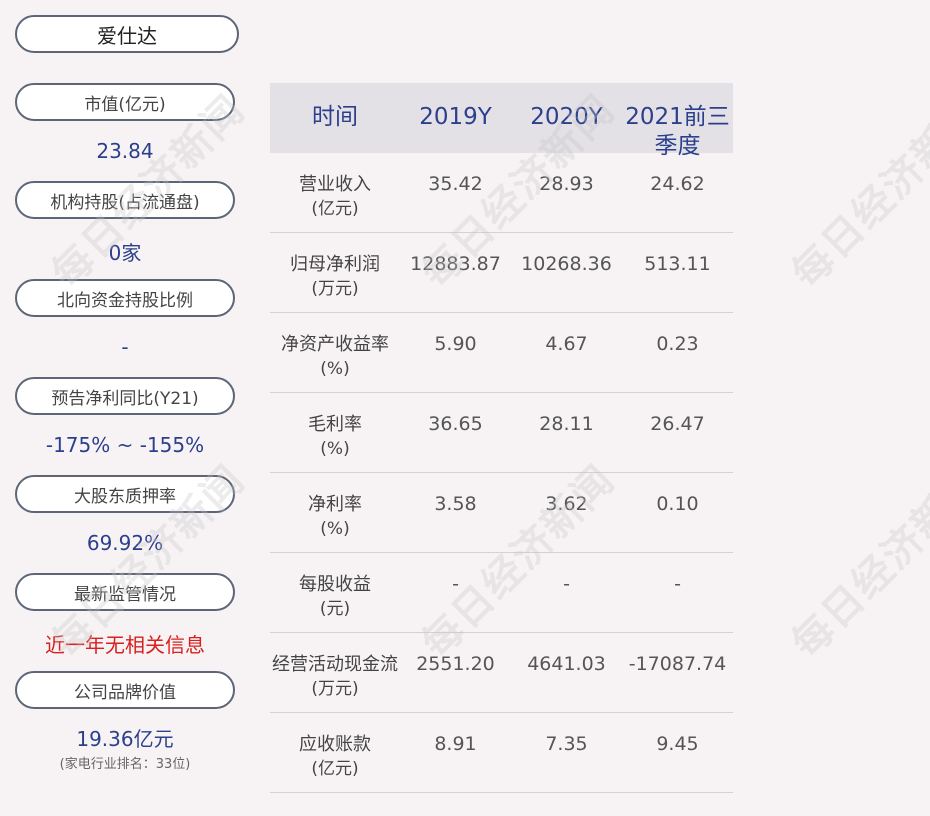 This screenshot has height=816, width=930. What do you see at coordinates (125, 764) in the screenshot?
I see `metric-subtext: (家电行业排名：33位)` at bounding box center [125, 764].